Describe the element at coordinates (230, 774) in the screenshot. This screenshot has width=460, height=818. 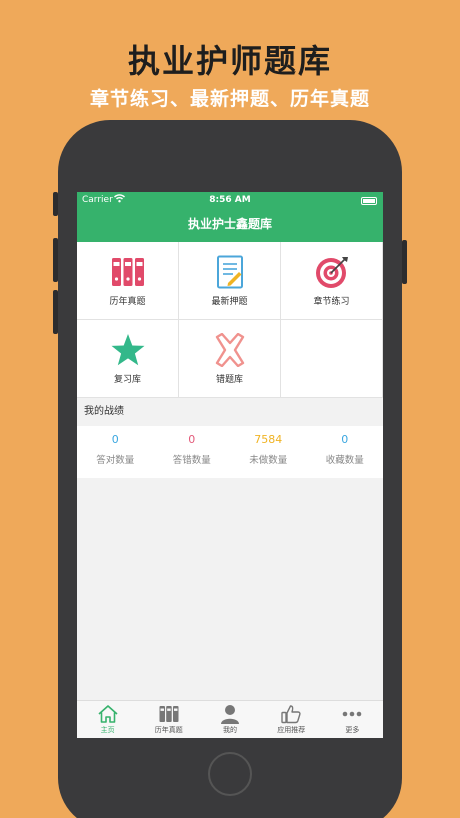
I see `home-button` at that location.